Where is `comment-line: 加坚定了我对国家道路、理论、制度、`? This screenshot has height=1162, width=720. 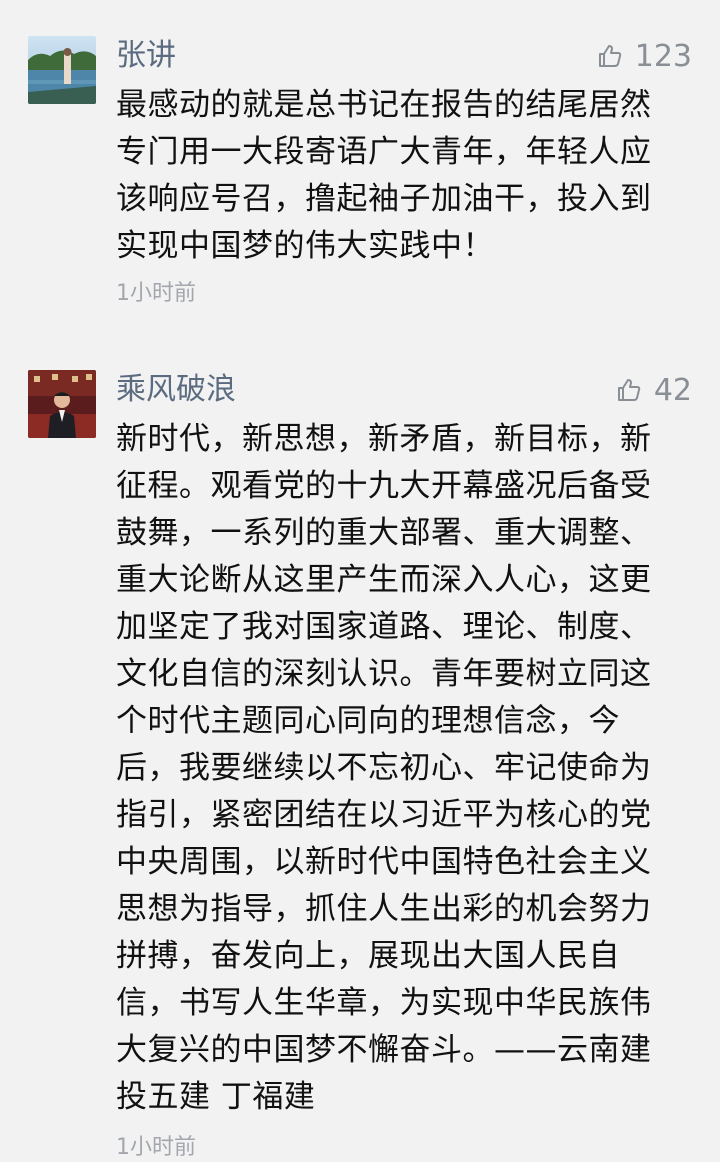 comment-line: 加坚定了我对国家道路、理论、制度、 is located at coordinates (384, 627).